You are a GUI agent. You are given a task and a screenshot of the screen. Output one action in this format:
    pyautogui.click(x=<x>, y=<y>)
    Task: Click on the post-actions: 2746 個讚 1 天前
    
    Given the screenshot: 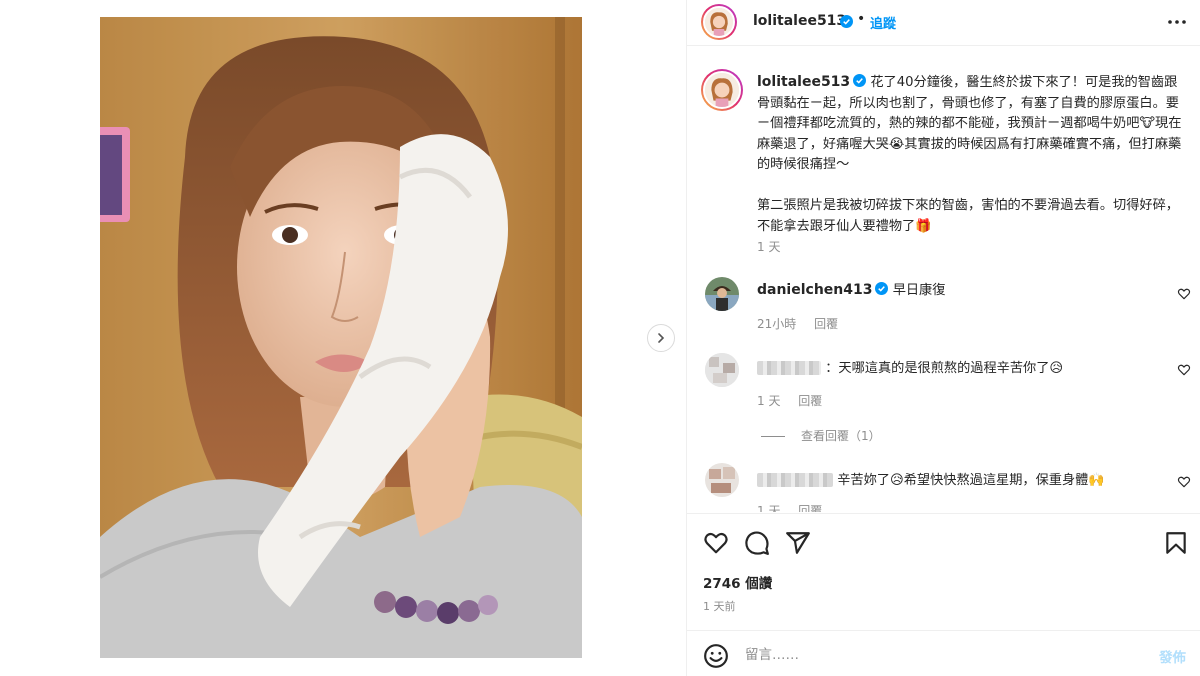 What is the action you would take?
    pyautogui.click(x=943, y=568)
    